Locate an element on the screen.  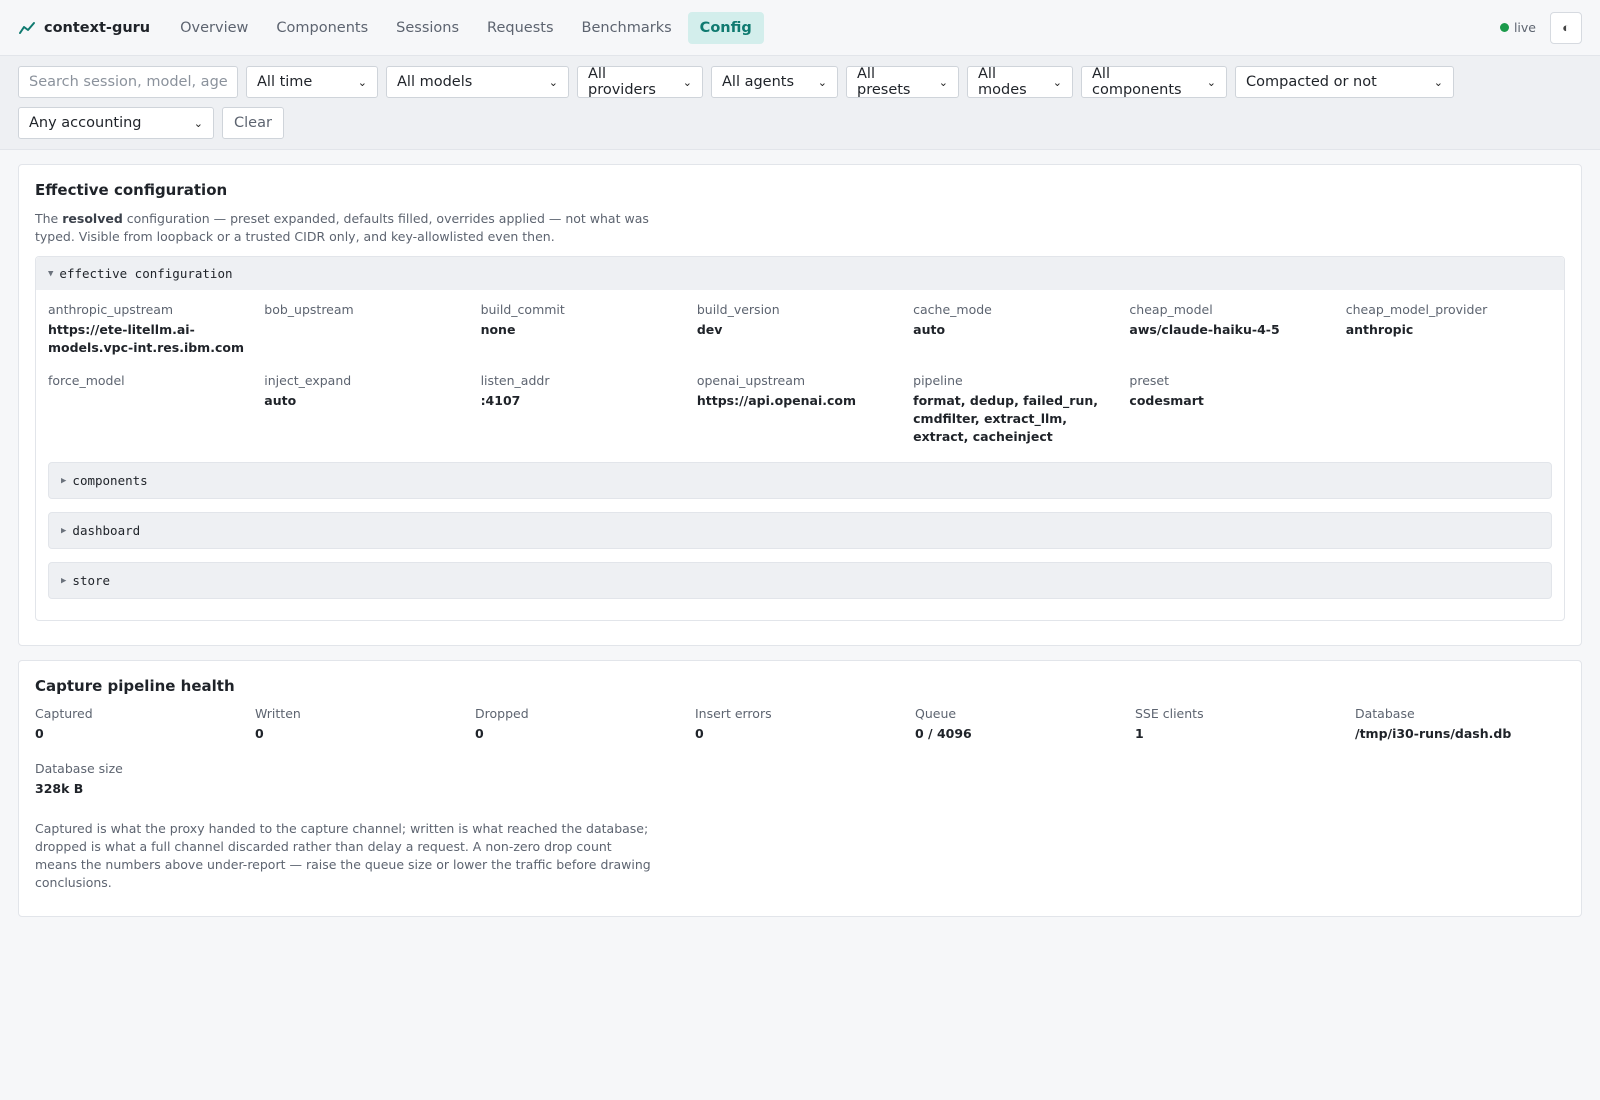
config-field: bob_upstream is located at coordinates (367, 329).